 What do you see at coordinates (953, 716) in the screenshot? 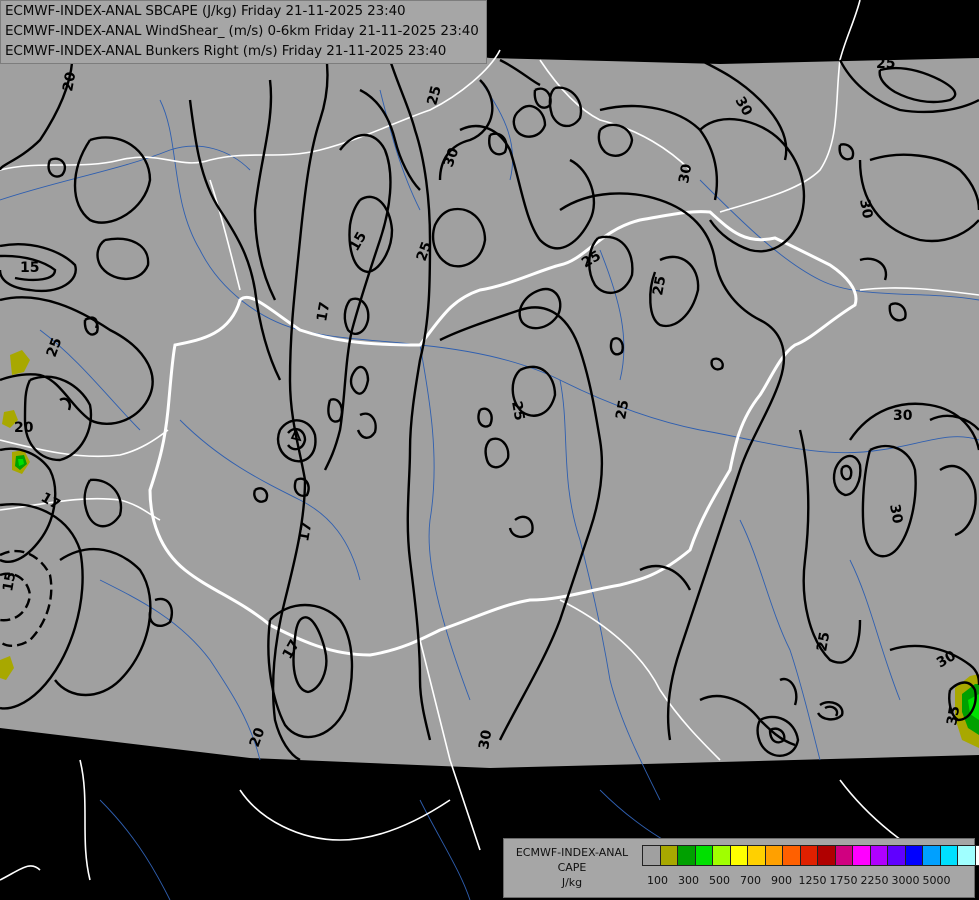
I see `contour-label: 35` at bounding box center [953, 716].